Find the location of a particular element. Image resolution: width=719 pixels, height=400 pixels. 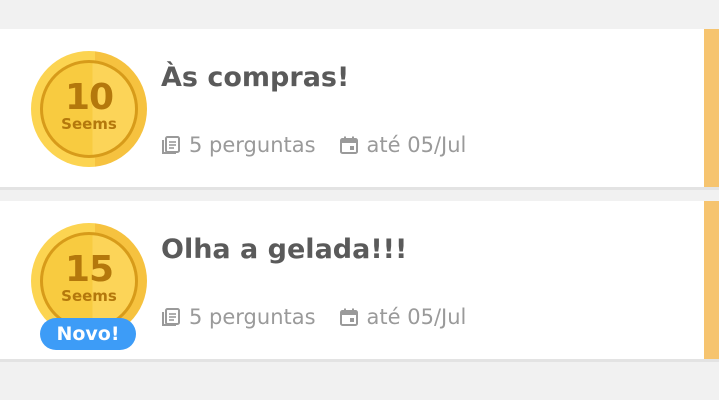

quiz-title: Às compras! is located at coordinates (255, 77).